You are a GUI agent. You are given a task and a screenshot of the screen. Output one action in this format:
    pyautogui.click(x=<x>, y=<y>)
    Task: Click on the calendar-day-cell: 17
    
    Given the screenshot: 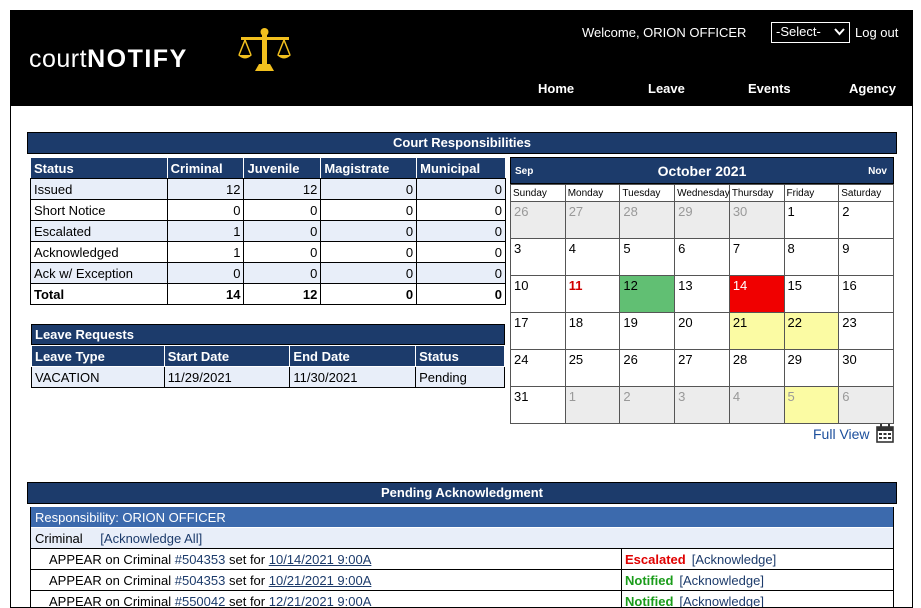 What is the action you would take?
    pyautogui.click(x=538, y=331)
    